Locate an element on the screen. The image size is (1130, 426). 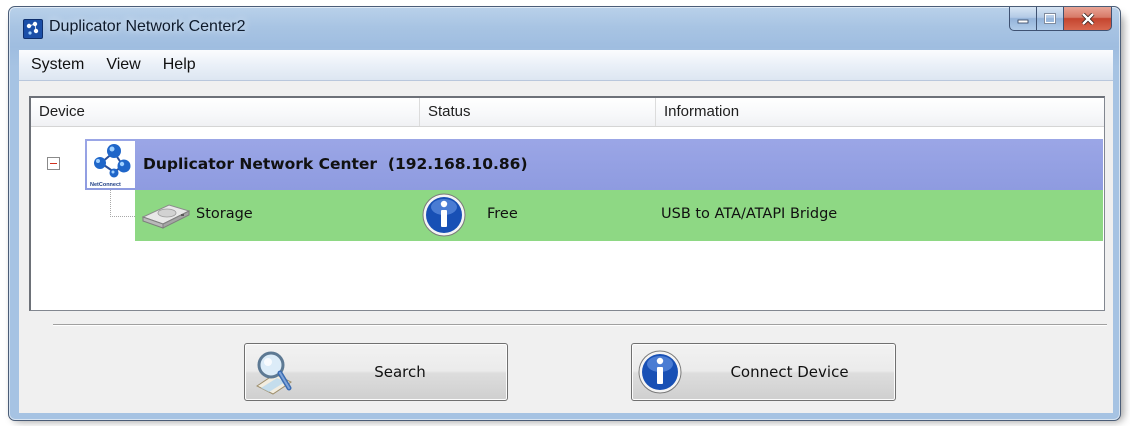
minimize-button is located at coordinates (1023, 19).